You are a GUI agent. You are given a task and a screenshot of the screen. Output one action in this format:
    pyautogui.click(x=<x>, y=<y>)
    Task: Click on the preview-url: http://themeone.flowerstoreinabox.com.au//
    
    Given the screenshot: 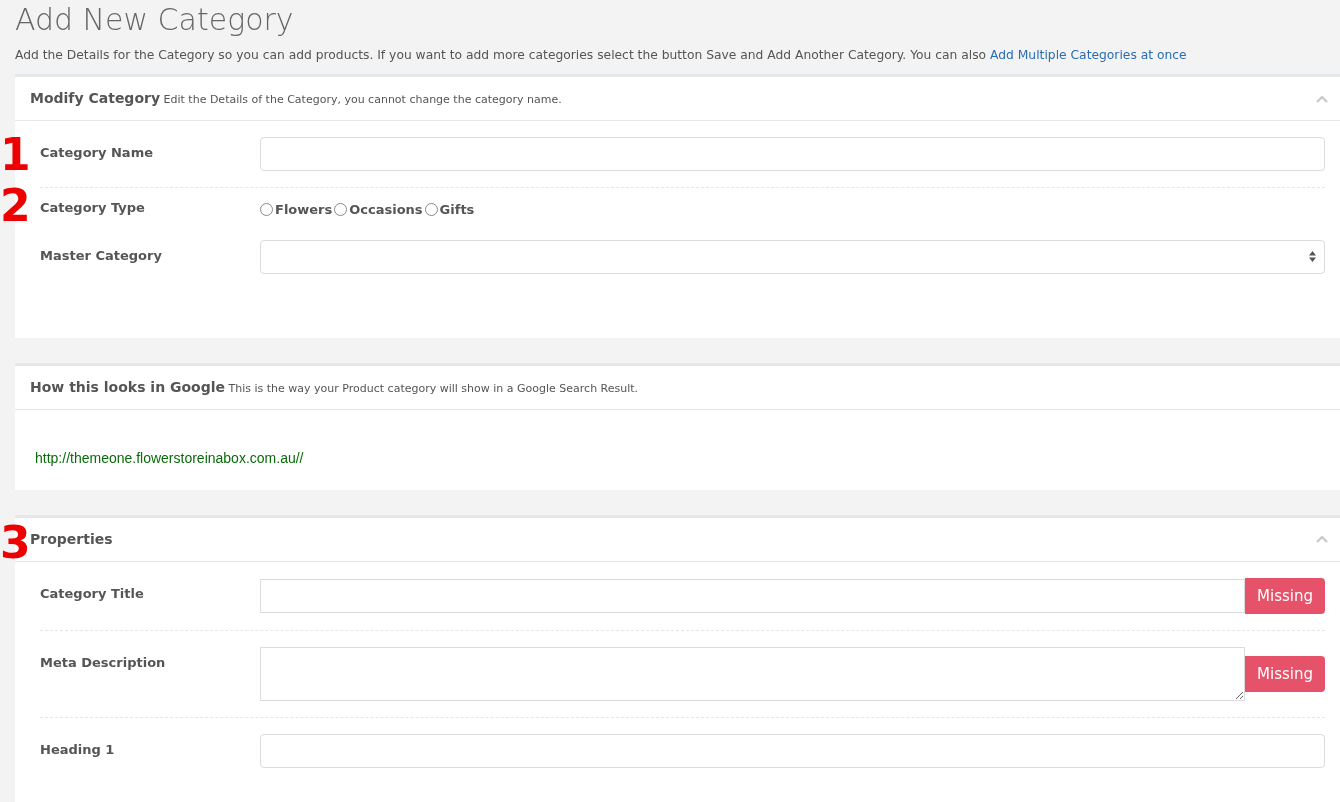 What is the action you would take?
    pyautogui.click(x=169, y=457)
    